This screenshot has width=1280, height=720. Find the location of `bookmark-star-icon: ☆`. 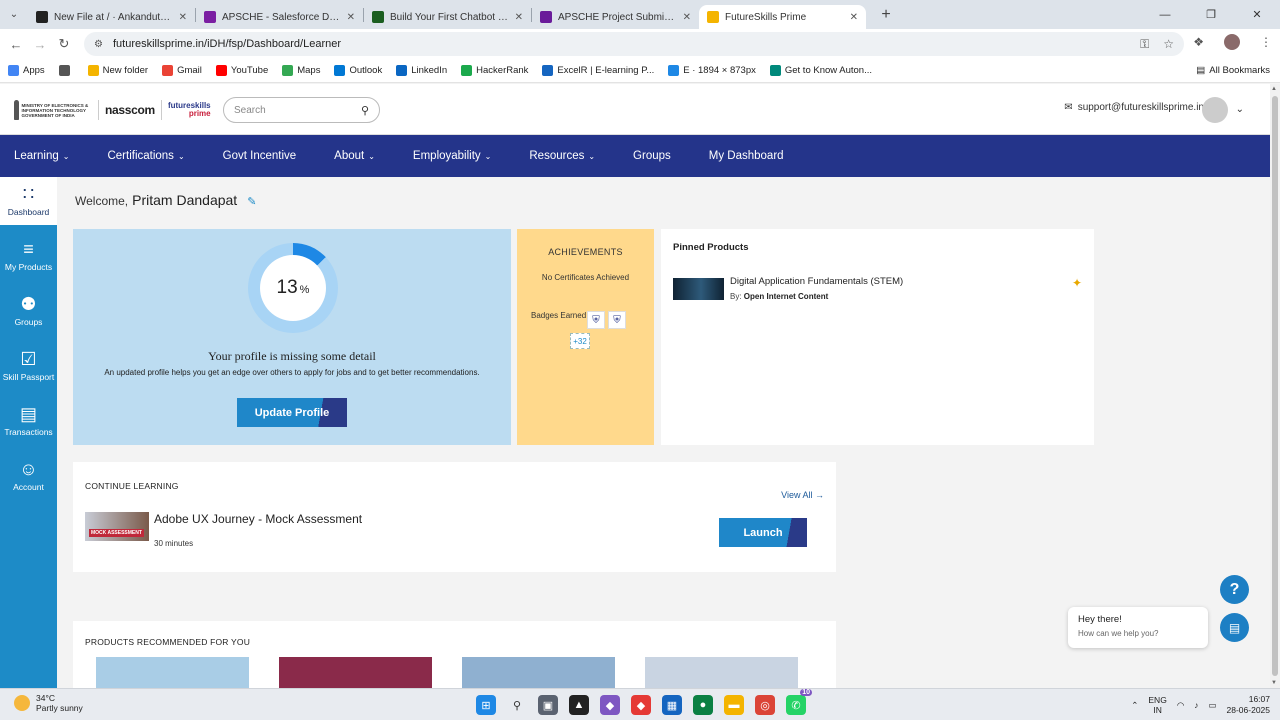

bookmark-star-icon: ☆ is located at coordinates (1168, 44).